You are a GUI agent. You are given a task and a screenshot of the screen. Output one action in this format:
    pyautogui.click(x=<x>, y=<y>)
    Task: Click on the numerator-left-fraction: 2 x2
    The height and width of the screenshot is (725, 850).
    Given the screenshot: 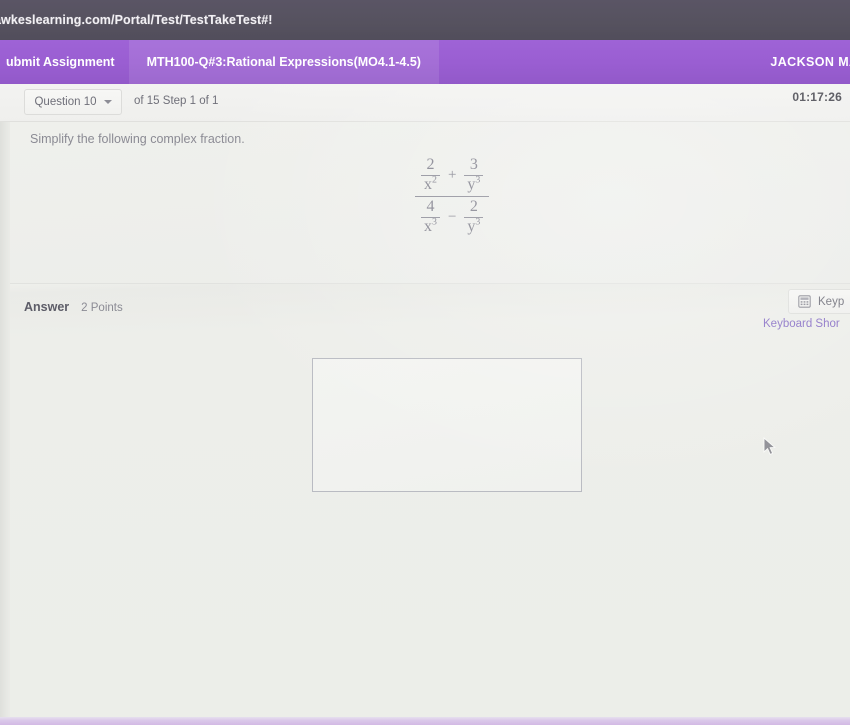 What is the action you would take?
    pyautogui.click(x=430, y=175)
    